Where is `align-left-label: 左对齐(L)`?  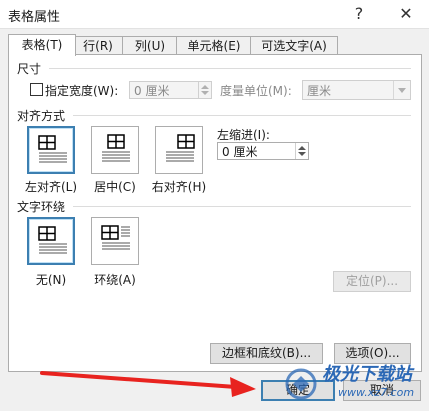
align-left-label: 左对齐(L) is located at coordinates (51, 187).